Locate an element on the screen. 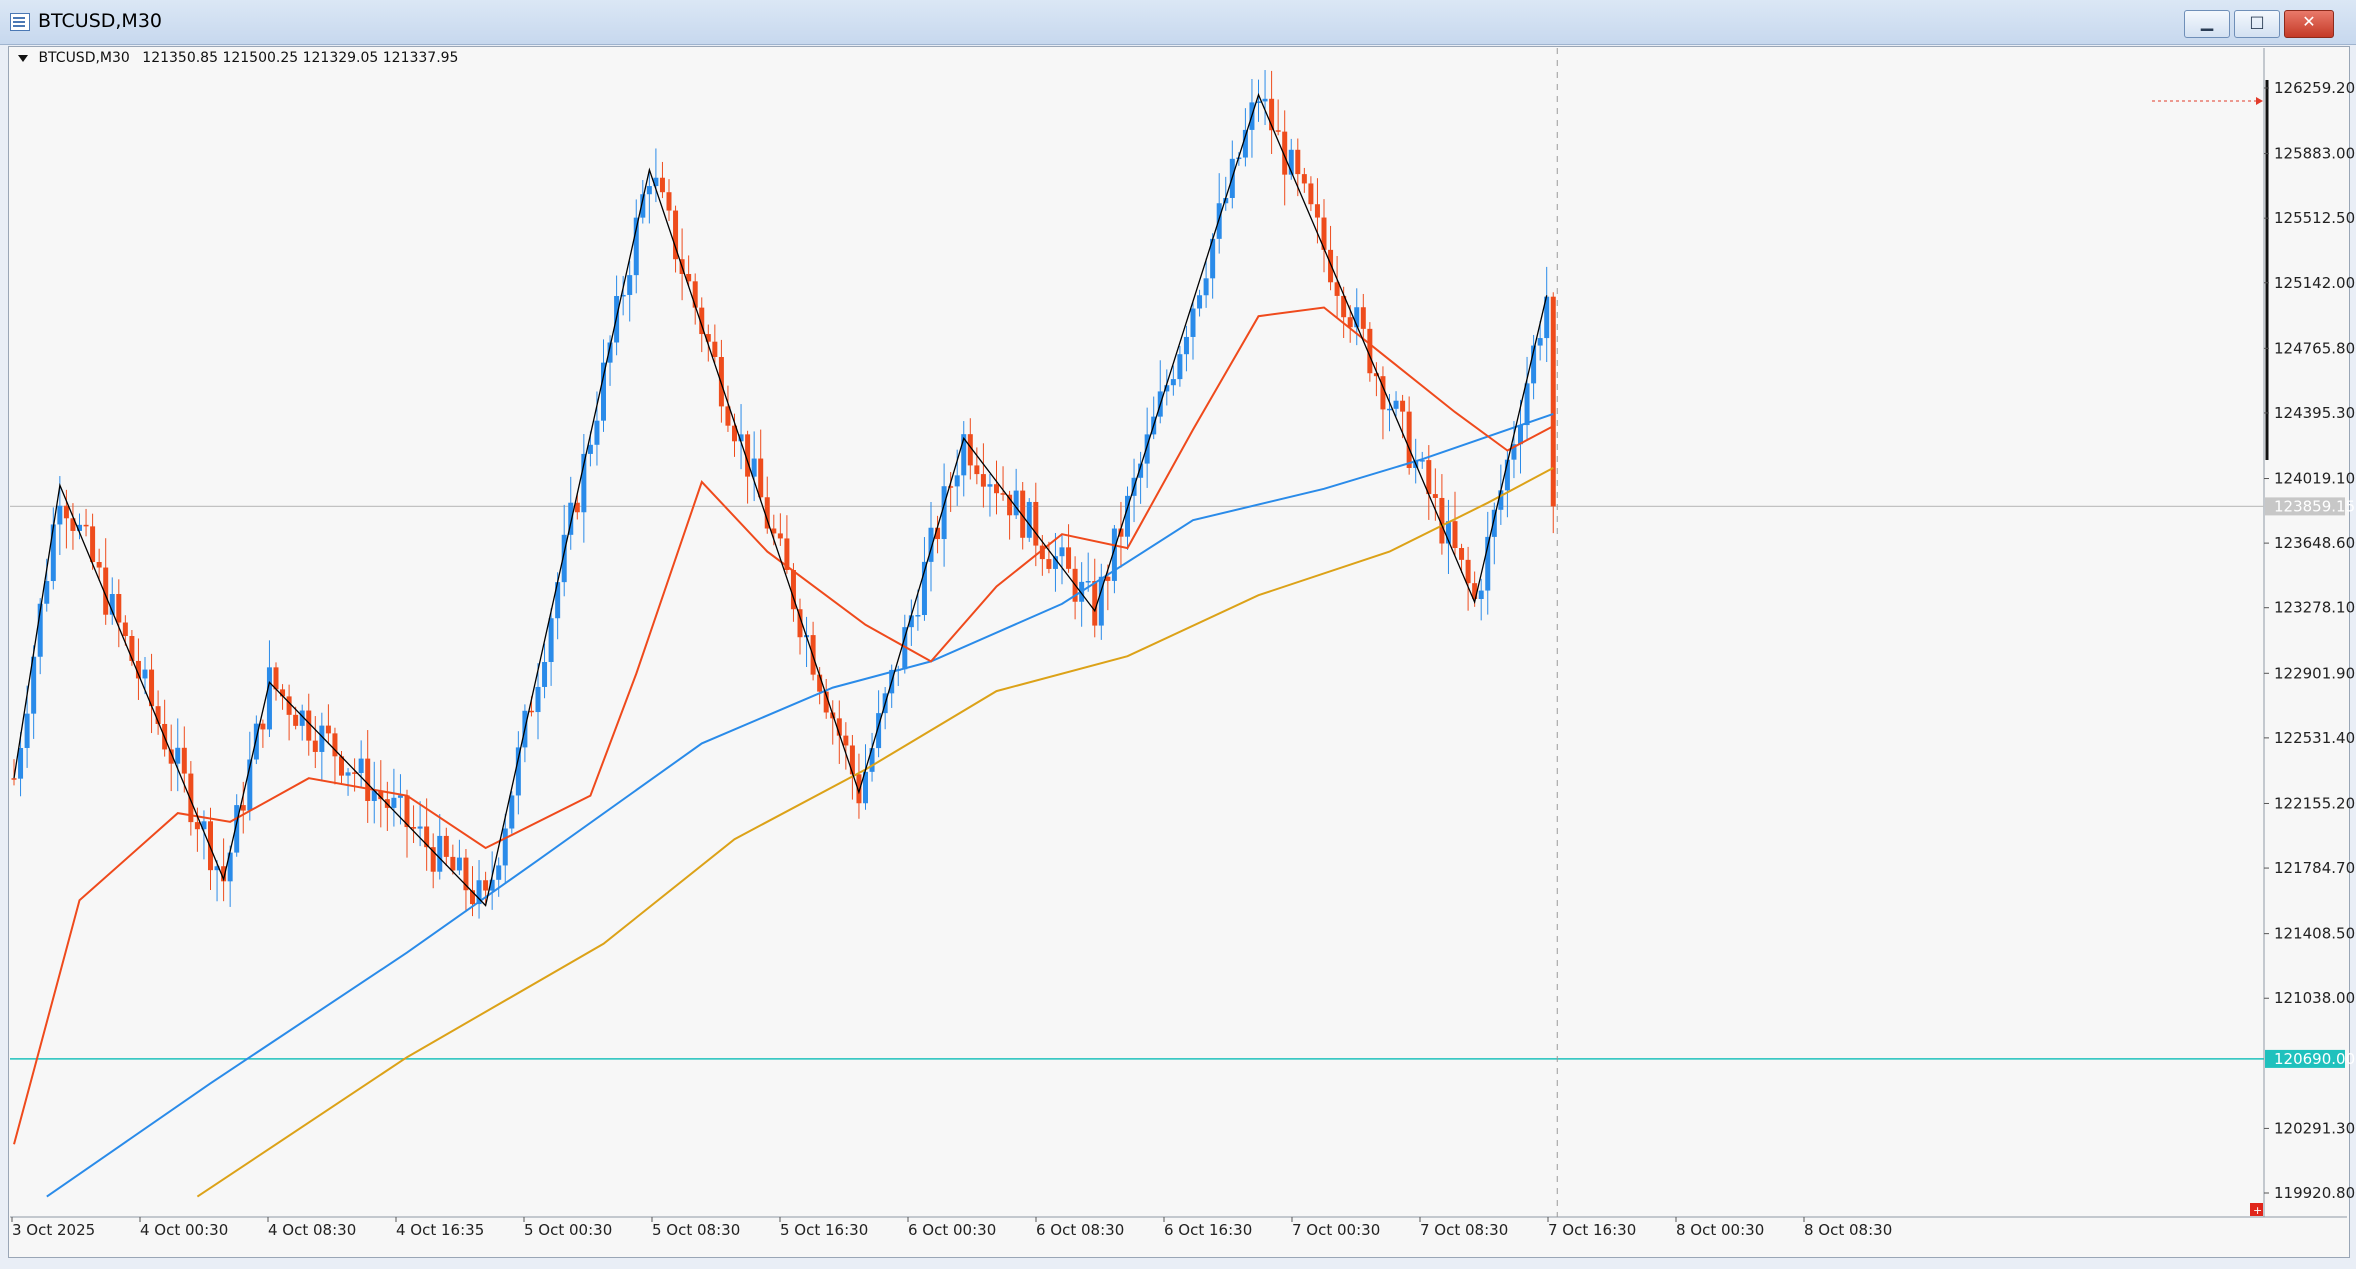 The height and width of the screenshot is (1269, 2356). price-tick-label: 121408.50 is located at coordinates (2314, 934).